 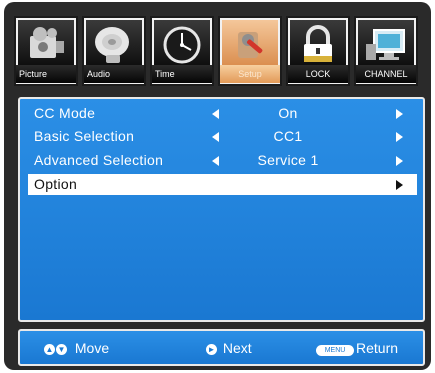 What do you see at coordinates (288, 160) in the screenshot?
I see `menu-item-value: Service 1` at bounding box center [288, 160].